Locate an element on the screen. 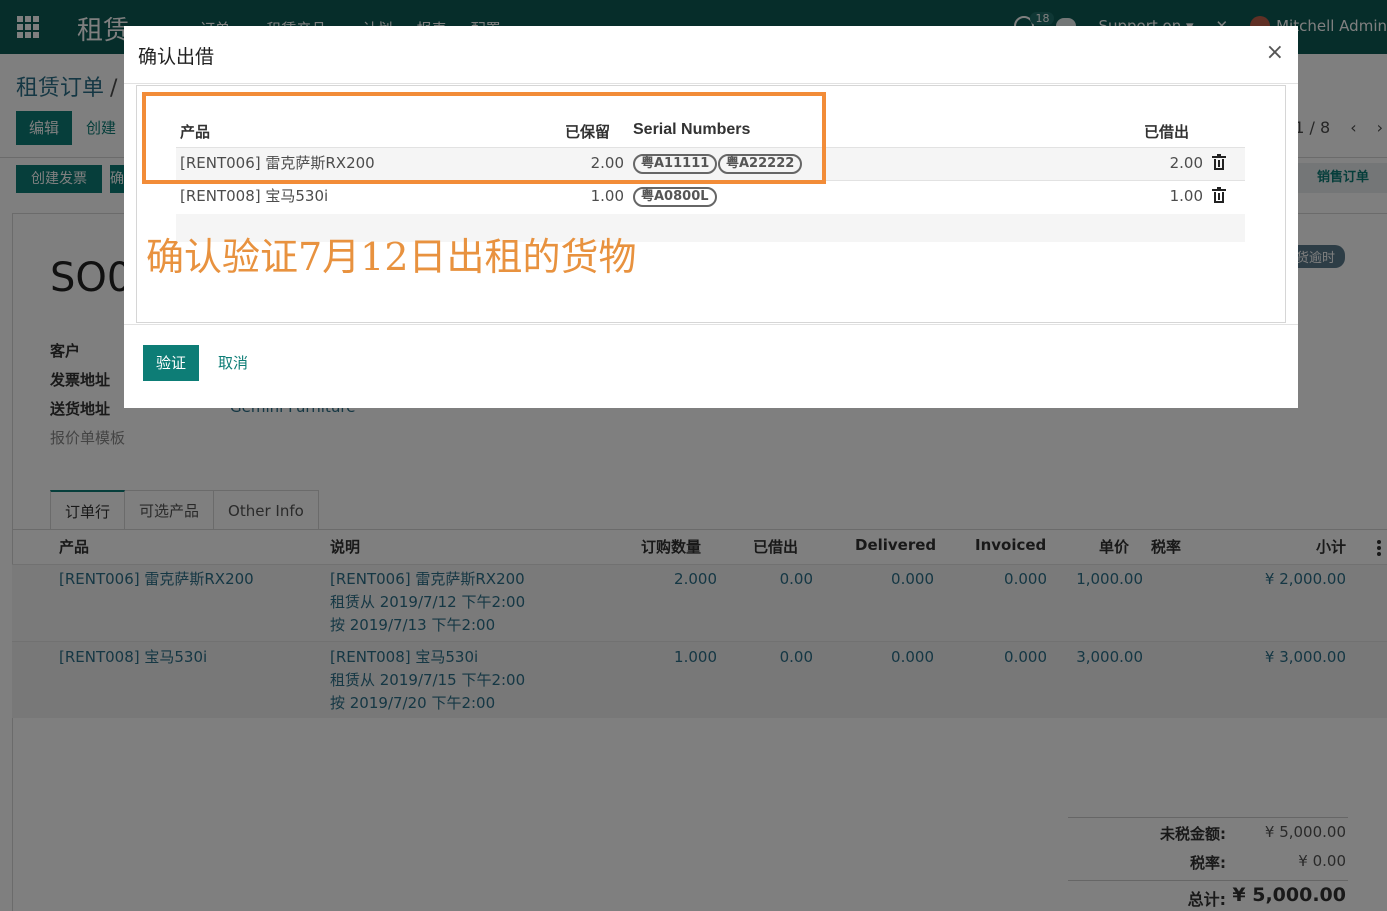 Image resolution: width=1387 pixels, height=911 pixels. dlg-line-reserved: 1.00 is located at coordinates (607, 196).